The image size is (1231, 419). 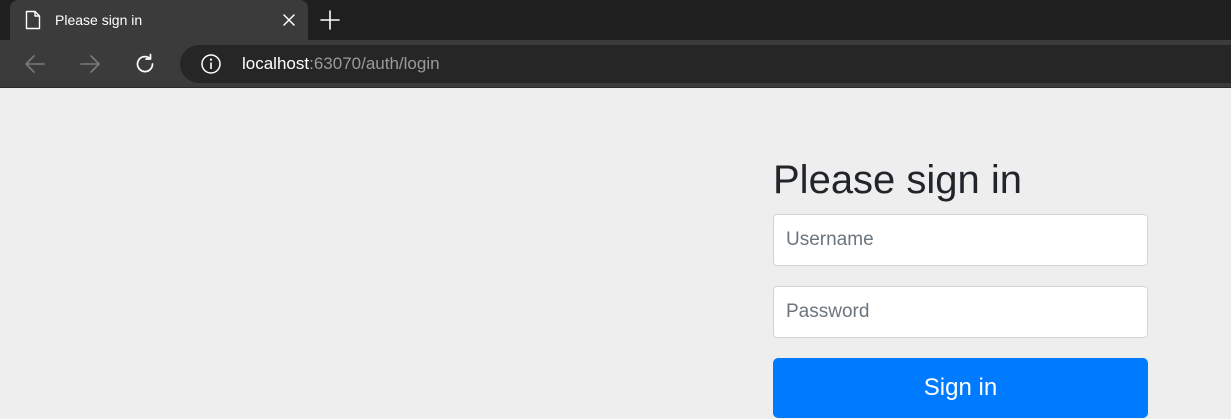 What do you see at coordinates (374, 63) in the screenshot?
I see `address-path: :63070/auth/login` at bounding box center [374, 63].